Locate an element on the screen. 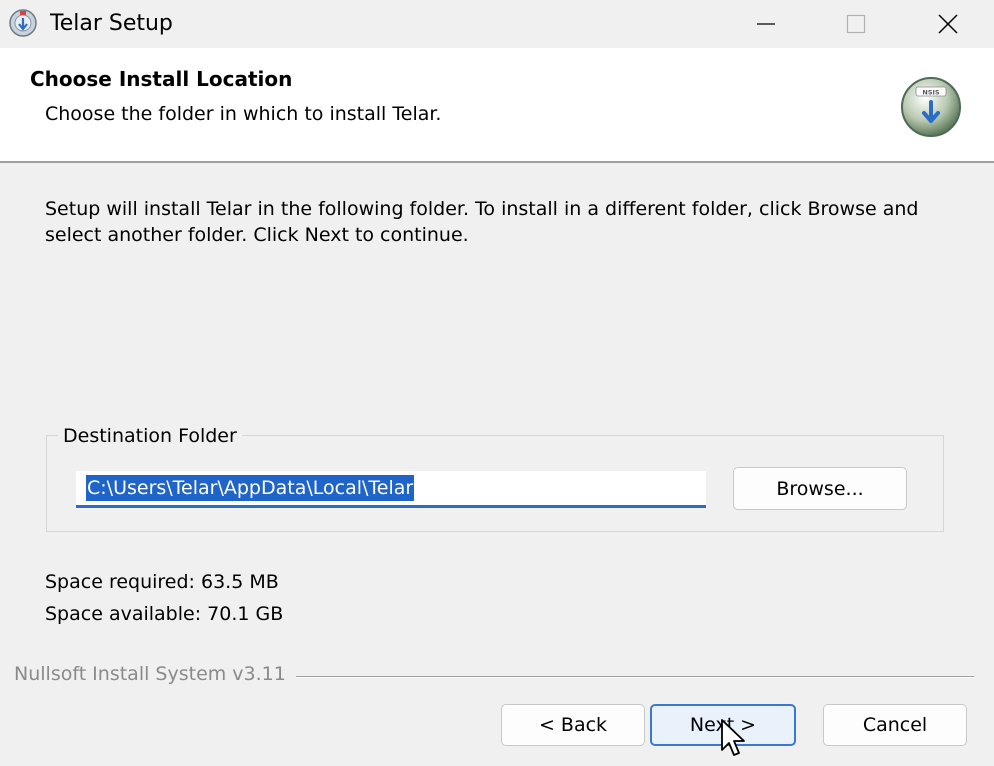 The height and width of the screenshot is (766, 994). back-button: < Back is located at coordinates (573, 725).